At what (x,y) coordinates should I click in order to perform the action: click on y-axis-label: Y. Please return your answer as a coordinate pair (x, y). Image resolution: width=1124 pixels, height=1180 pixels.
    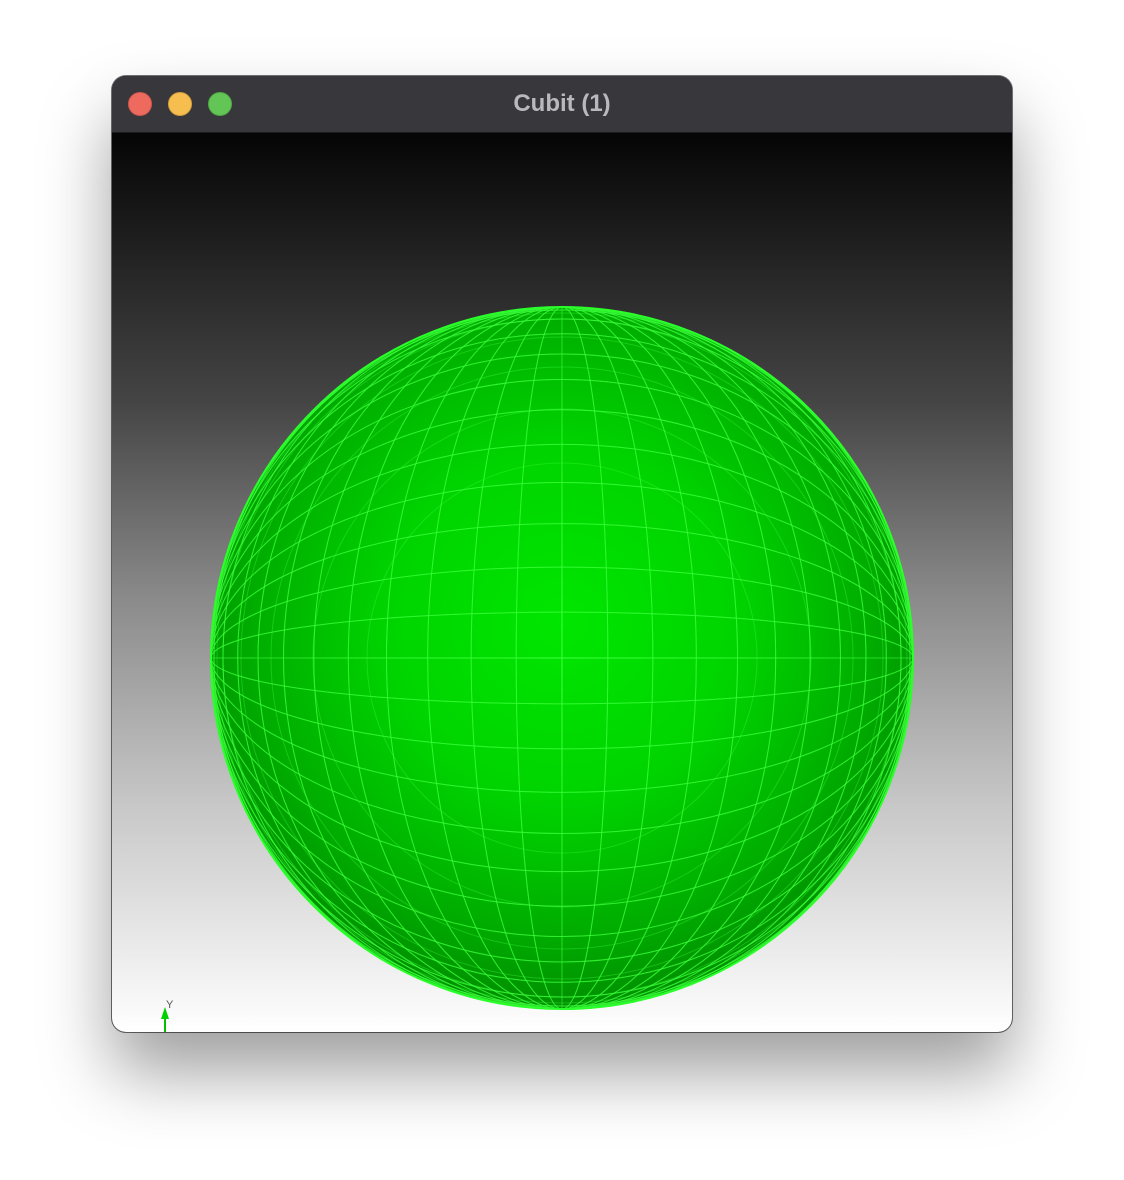
    Looking at the image, I should click on (170, 1005).